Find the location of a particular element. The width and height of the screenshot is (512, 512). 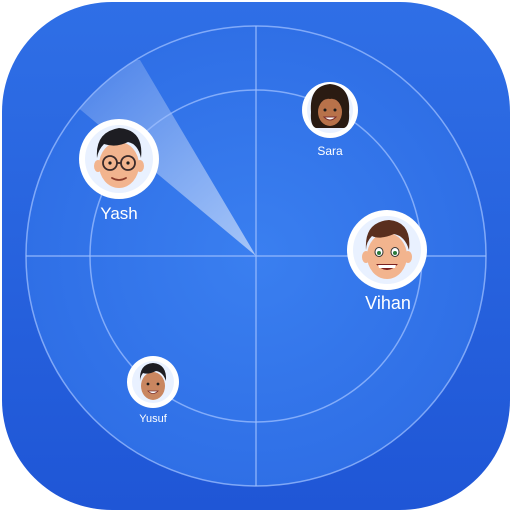

boy-avatar-icon is located at coordinates (153, 382).